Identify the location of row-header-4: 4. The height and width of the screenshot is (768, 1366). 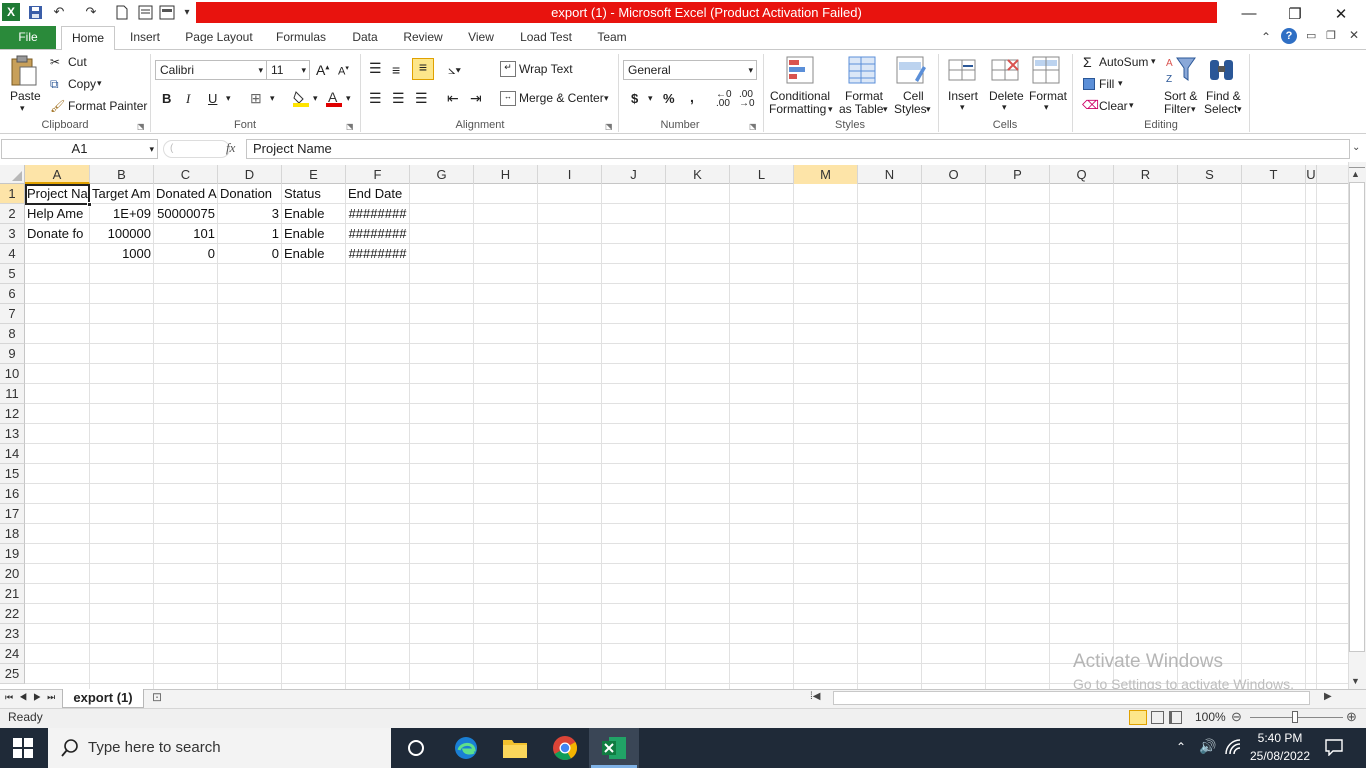
(12, 254).